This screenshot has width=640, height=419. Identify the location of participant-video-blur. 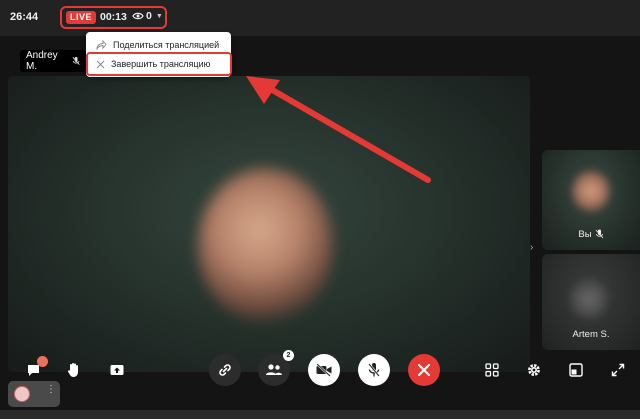
(265, 245).